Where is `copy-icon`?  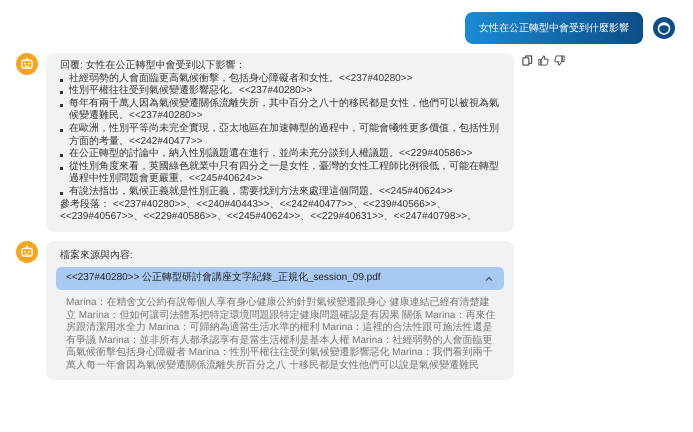
copy-icon is located at coordinates (527, 60).